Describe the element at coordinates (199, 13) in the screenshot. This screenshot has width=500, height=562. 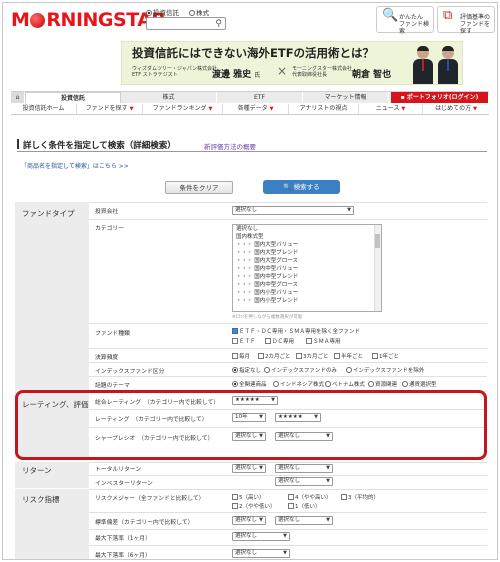
I see `radio-stock: 株式` at that location.